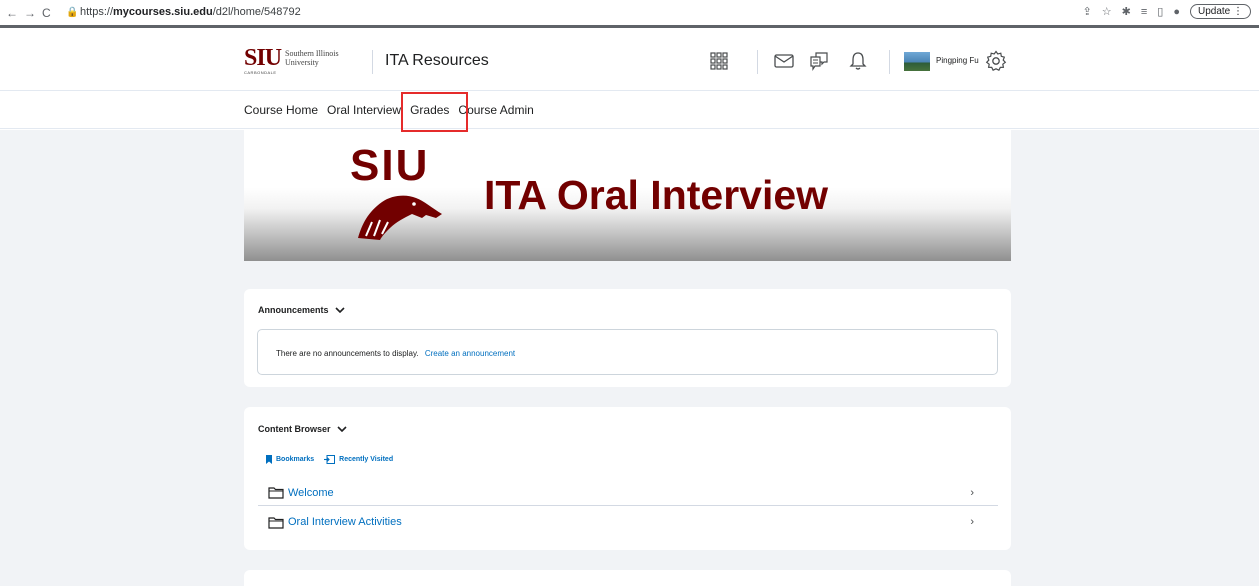 The width and height of the screenshot is (1259, 586). I want to click on announcements-title: Announcements, so click(293, 310).